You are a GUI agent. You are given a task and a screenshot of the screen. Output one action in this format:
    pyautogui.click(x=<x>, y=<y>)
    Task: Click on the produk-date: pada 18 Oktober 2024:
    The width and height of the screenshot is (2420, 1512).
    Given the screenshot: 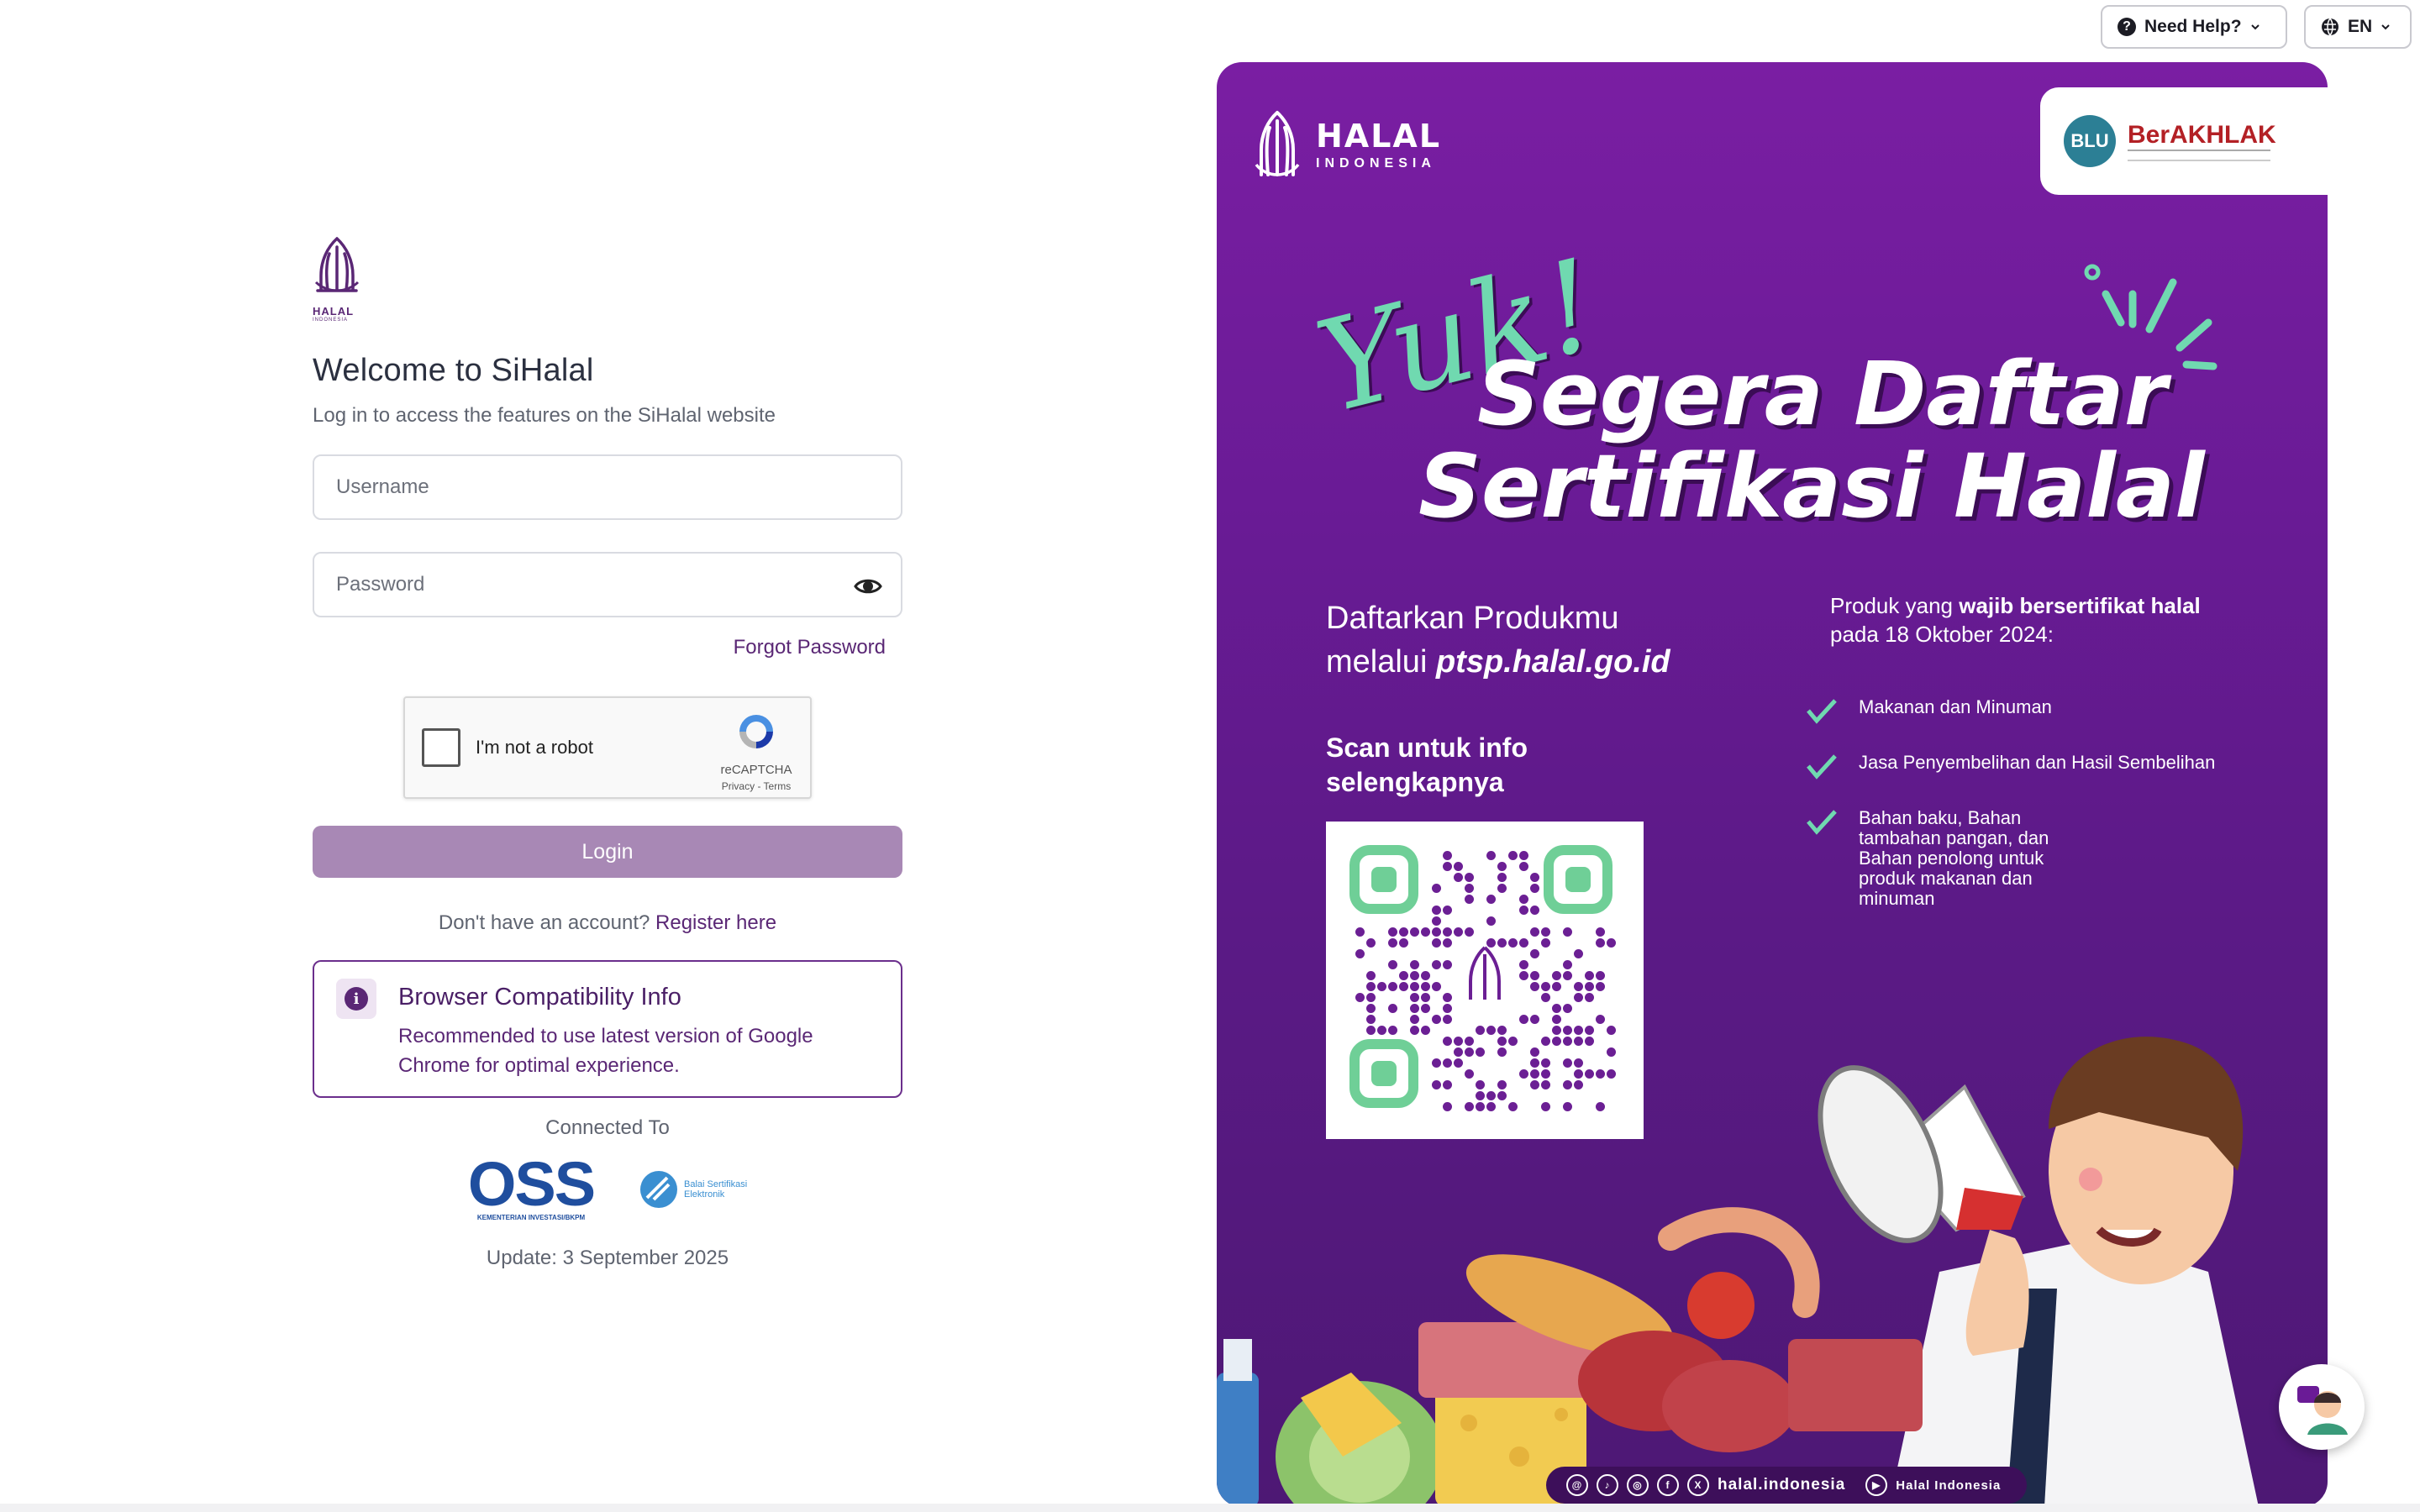 What is the action you would take?
    pyautogui.click(x=1942, y=634)
    